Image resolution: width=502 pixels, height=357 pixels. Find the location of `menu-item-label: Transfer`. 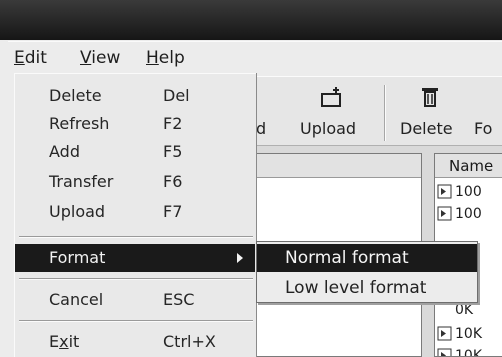

menu-item-label: Transfer is located at coordinates (81, 181).